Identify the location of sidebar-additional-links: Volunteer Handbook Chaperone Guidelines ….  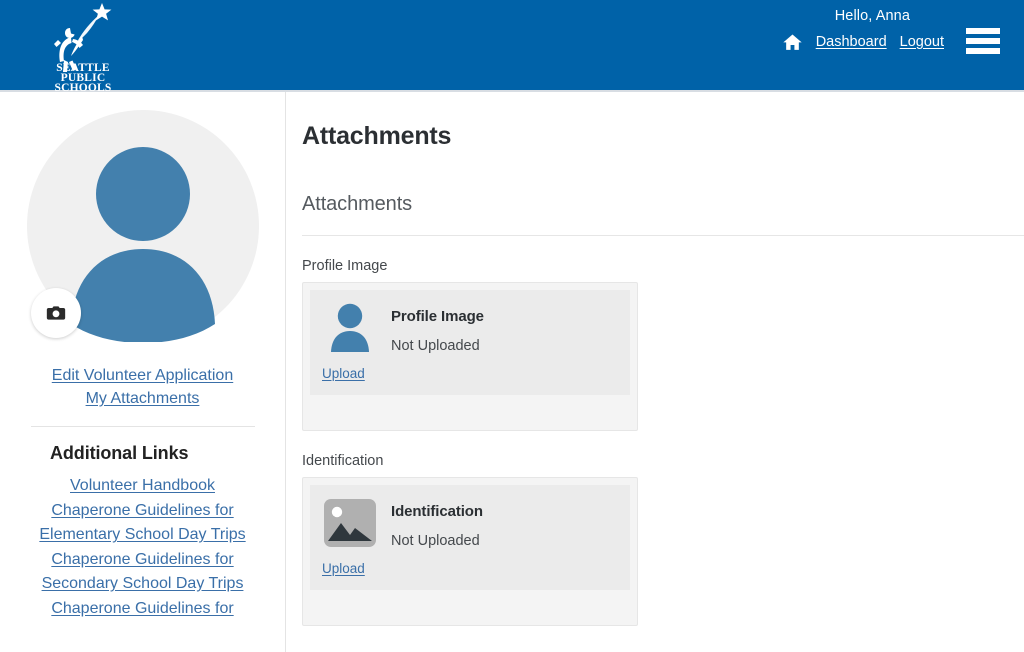
(142, 547).